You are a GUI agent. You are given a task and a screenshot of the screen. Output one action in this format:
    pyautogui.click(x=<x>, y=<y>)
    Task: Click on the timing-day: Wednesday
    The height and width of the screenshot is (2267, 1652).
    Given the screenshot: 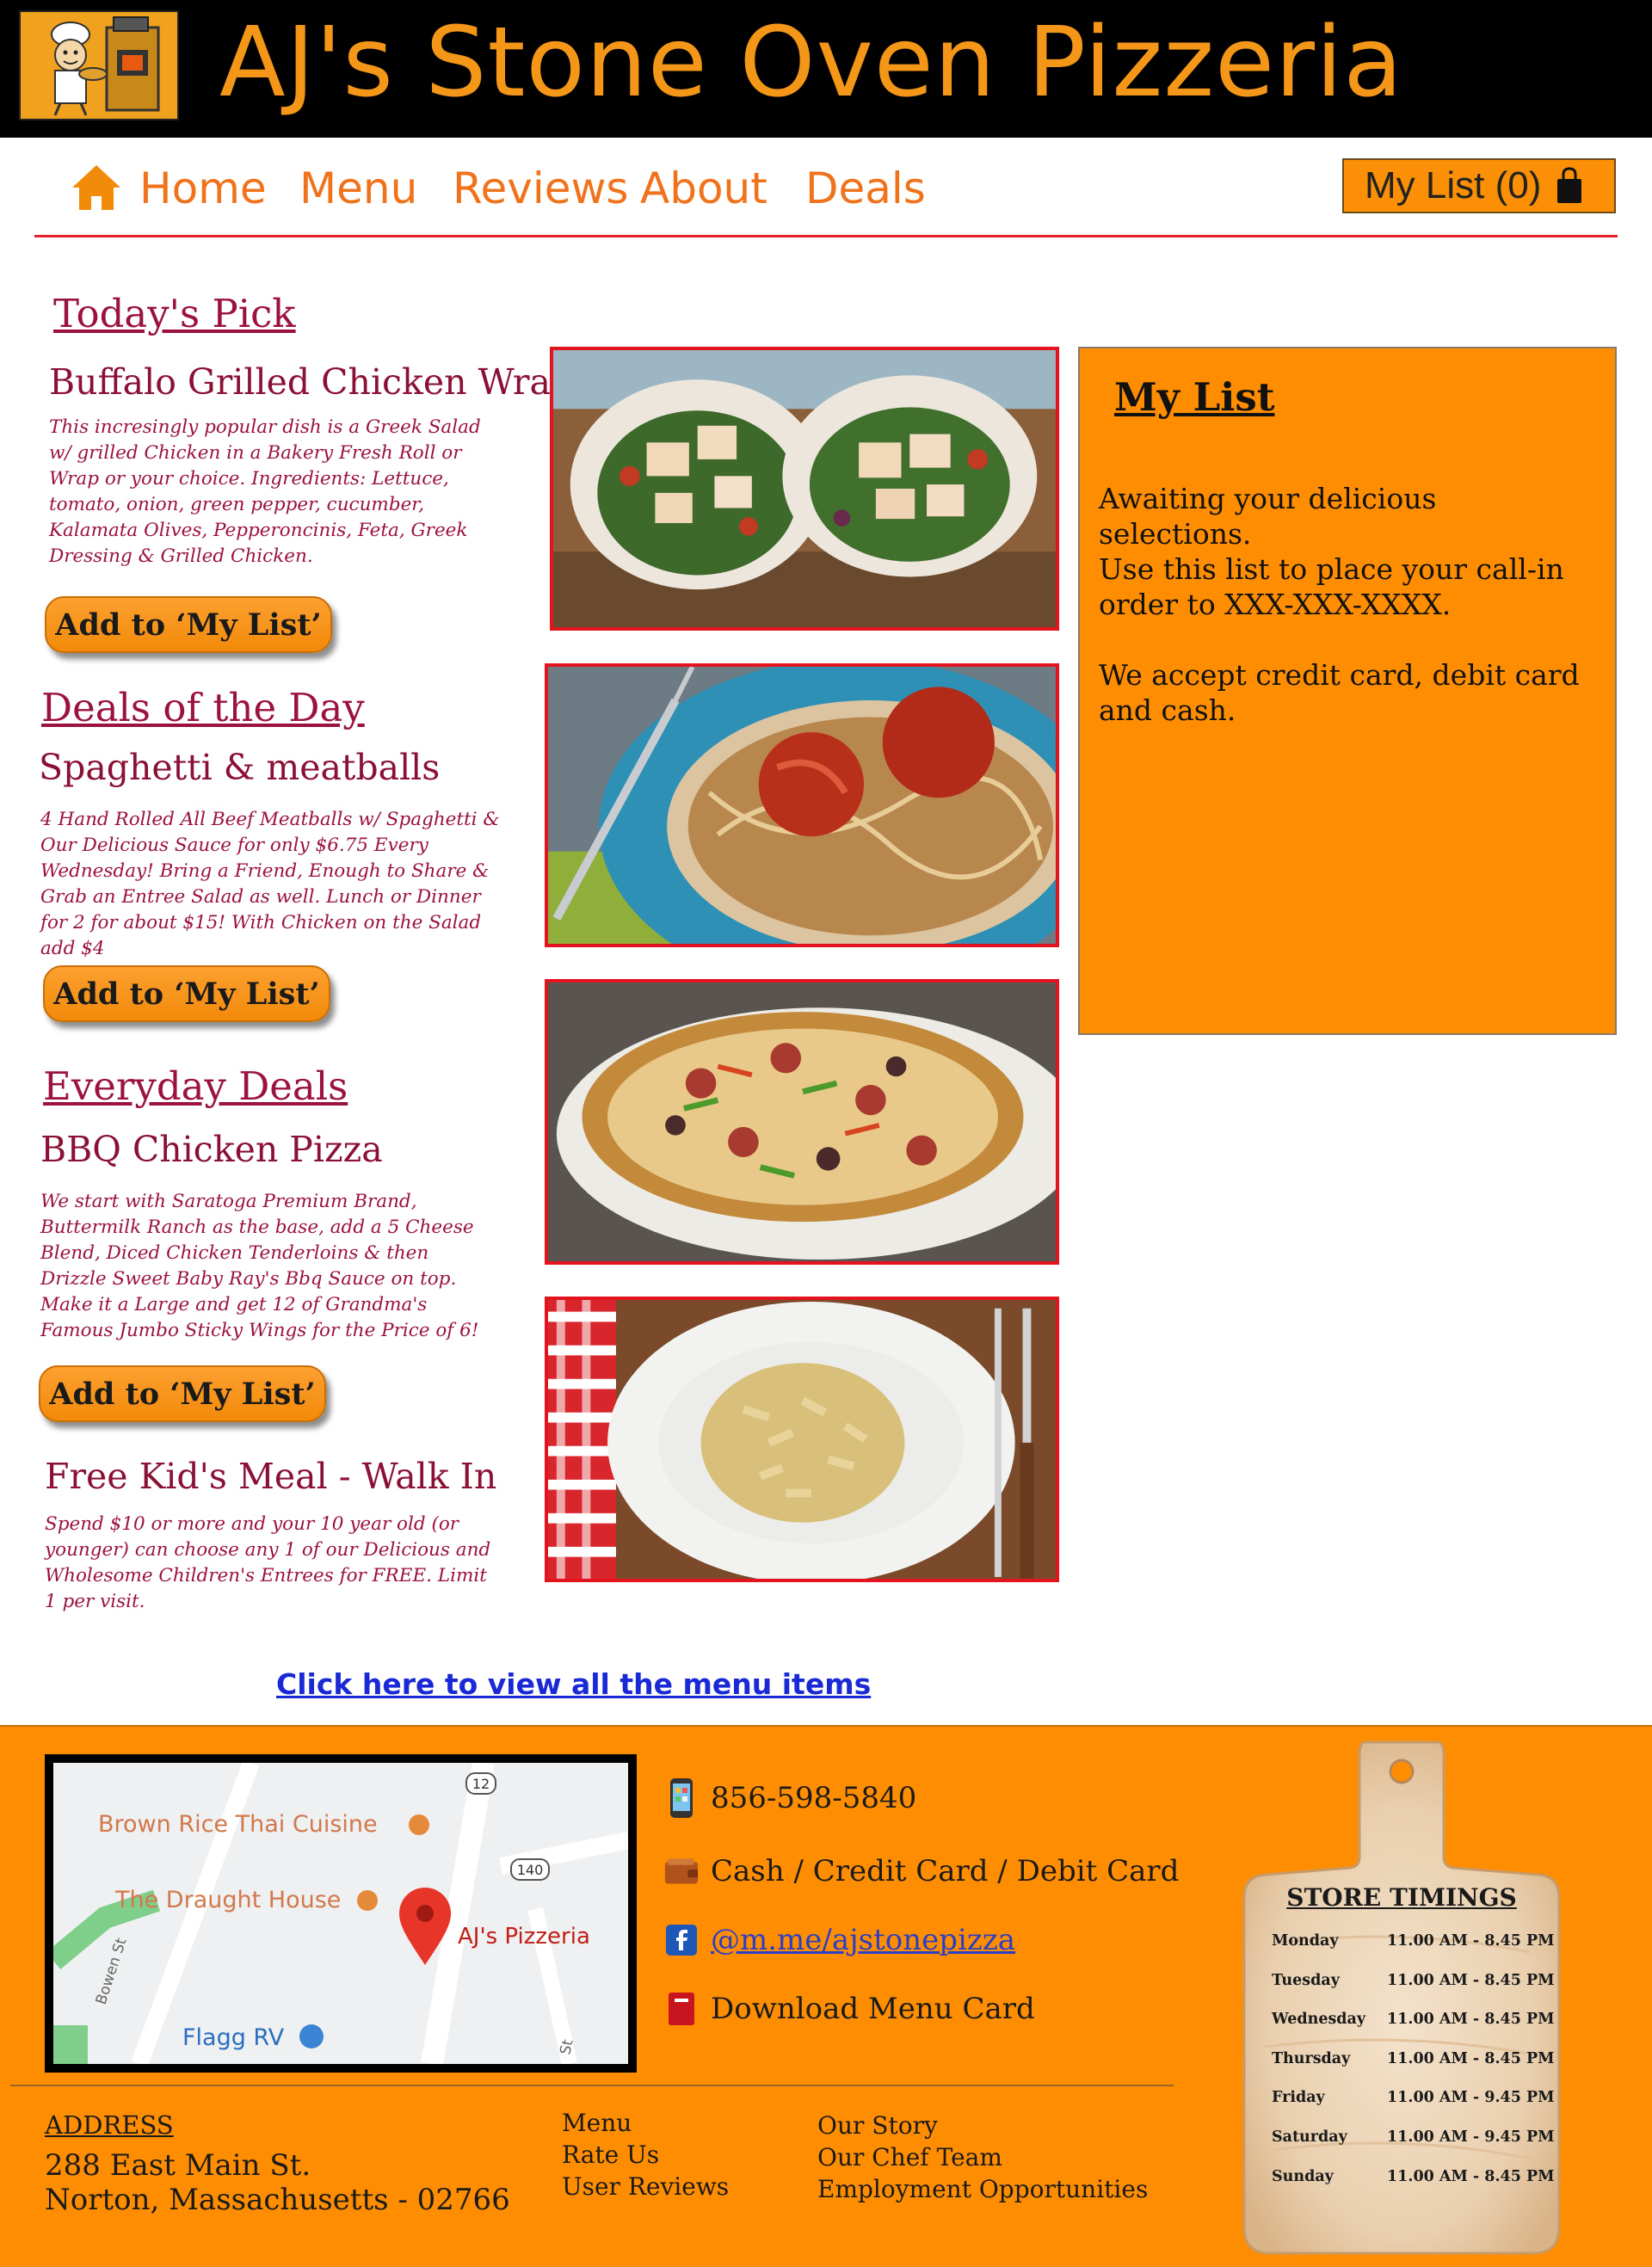 What is the action you would take?
    pyautogui.click(x=1319, y=2019)
    